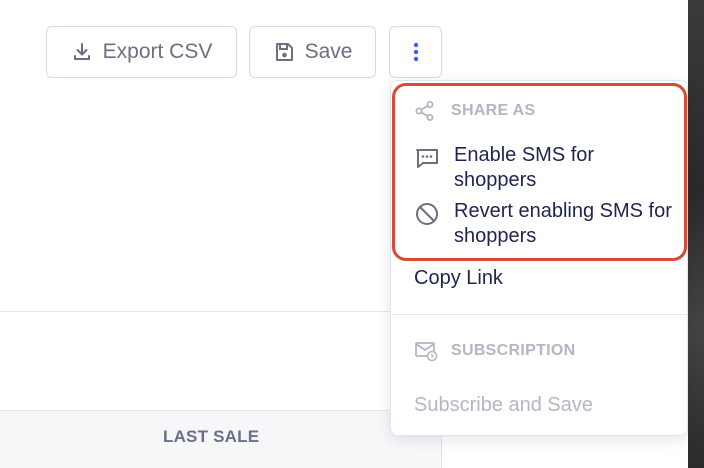 Image resolution: width=704 pixels, height=468 pixels. I want to click on subscription-heading: SUBSCRIPTION, so click(513, 350).